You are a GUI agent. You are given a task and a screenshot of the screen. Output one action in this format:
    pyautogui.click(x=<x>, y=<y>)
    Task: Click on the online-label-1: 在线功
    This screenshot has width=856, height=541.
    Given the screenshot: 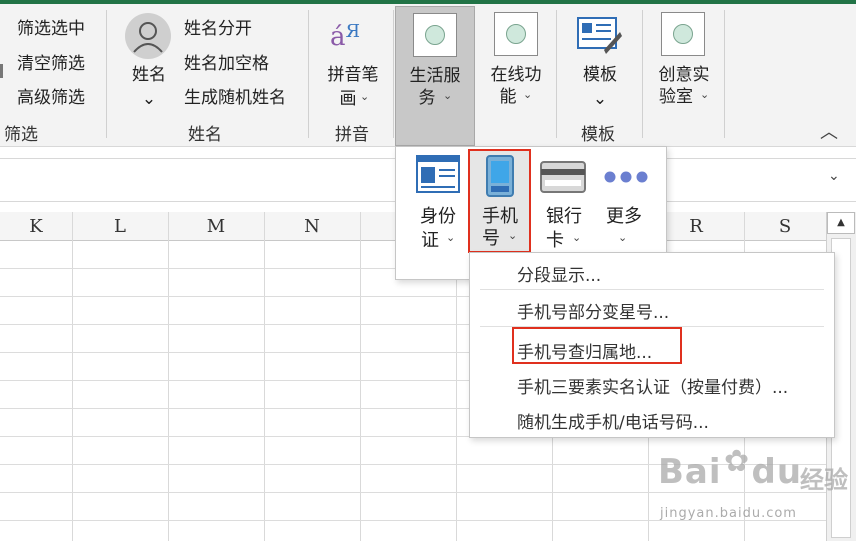 What is the action you would take?
    pyautogui.click(x=516, y=75)
    